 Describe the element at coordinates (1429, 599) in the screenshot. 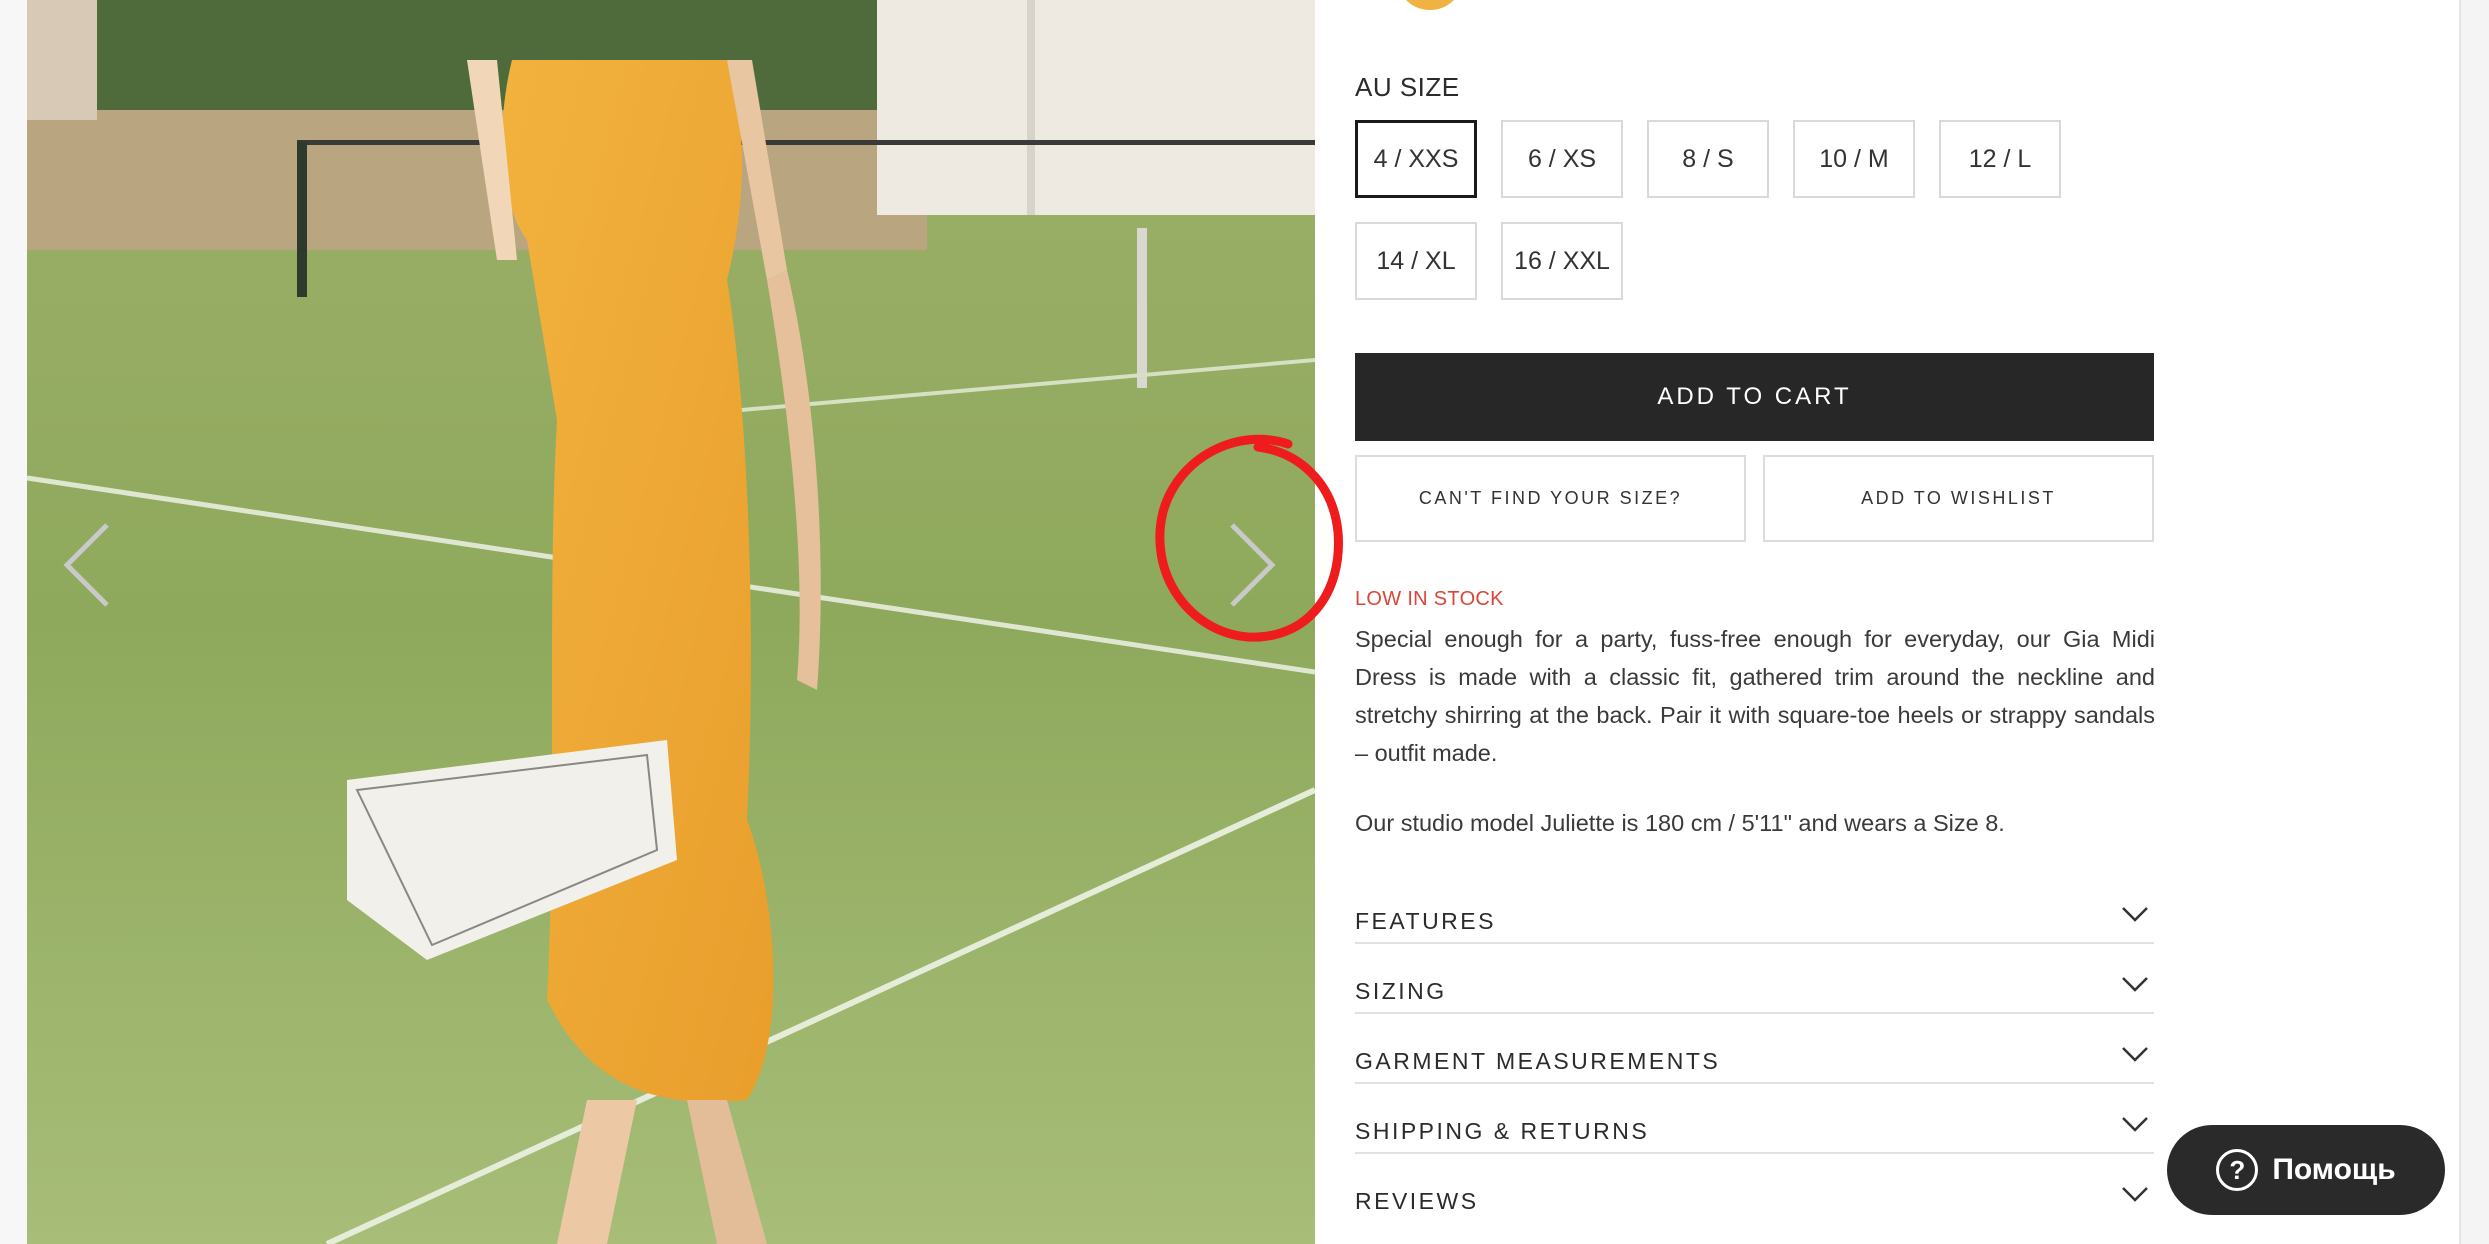

I see `stock-status: LOW IN STOCK` at that location.